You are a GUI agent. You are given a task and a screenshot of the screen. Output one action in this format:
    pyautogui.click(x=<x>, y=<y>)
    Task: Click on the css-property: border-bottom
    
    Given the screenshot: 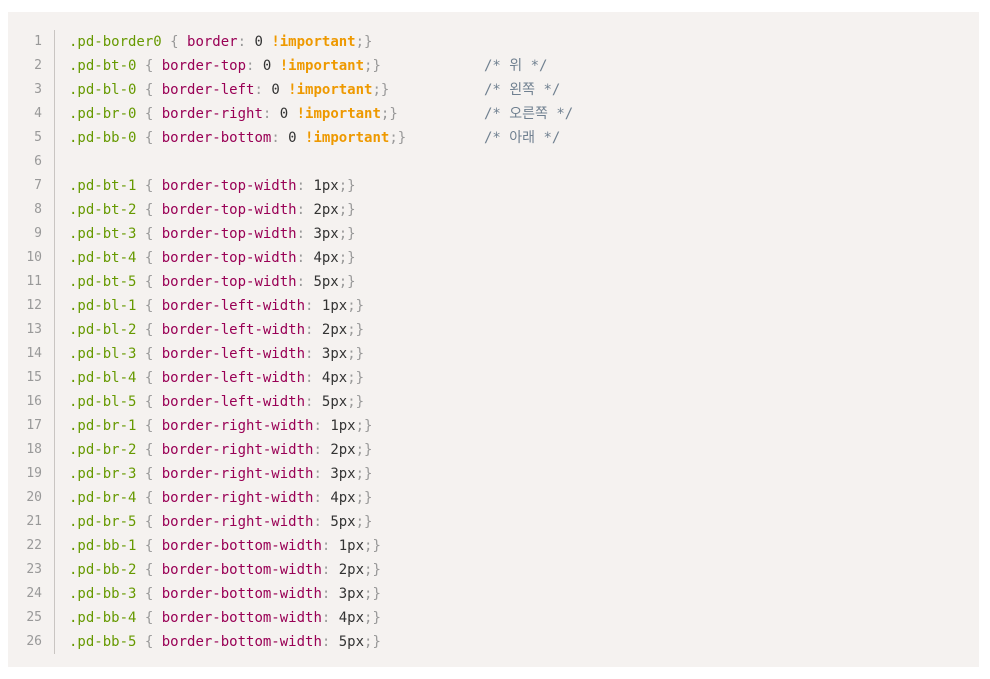 What is the action you would take?
    pyautogui.click(x=216, y=138)
    